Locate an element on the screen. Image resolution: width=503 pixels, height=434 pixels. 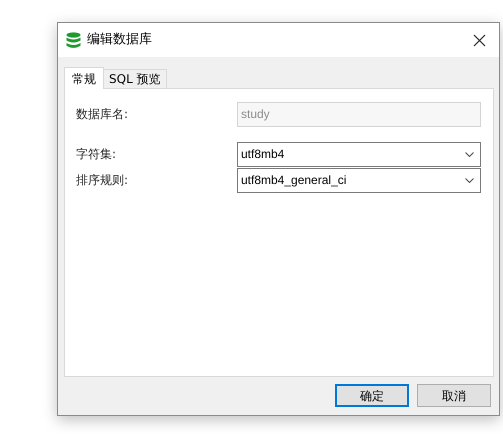
database-icon is located at coordinates (73, 40).